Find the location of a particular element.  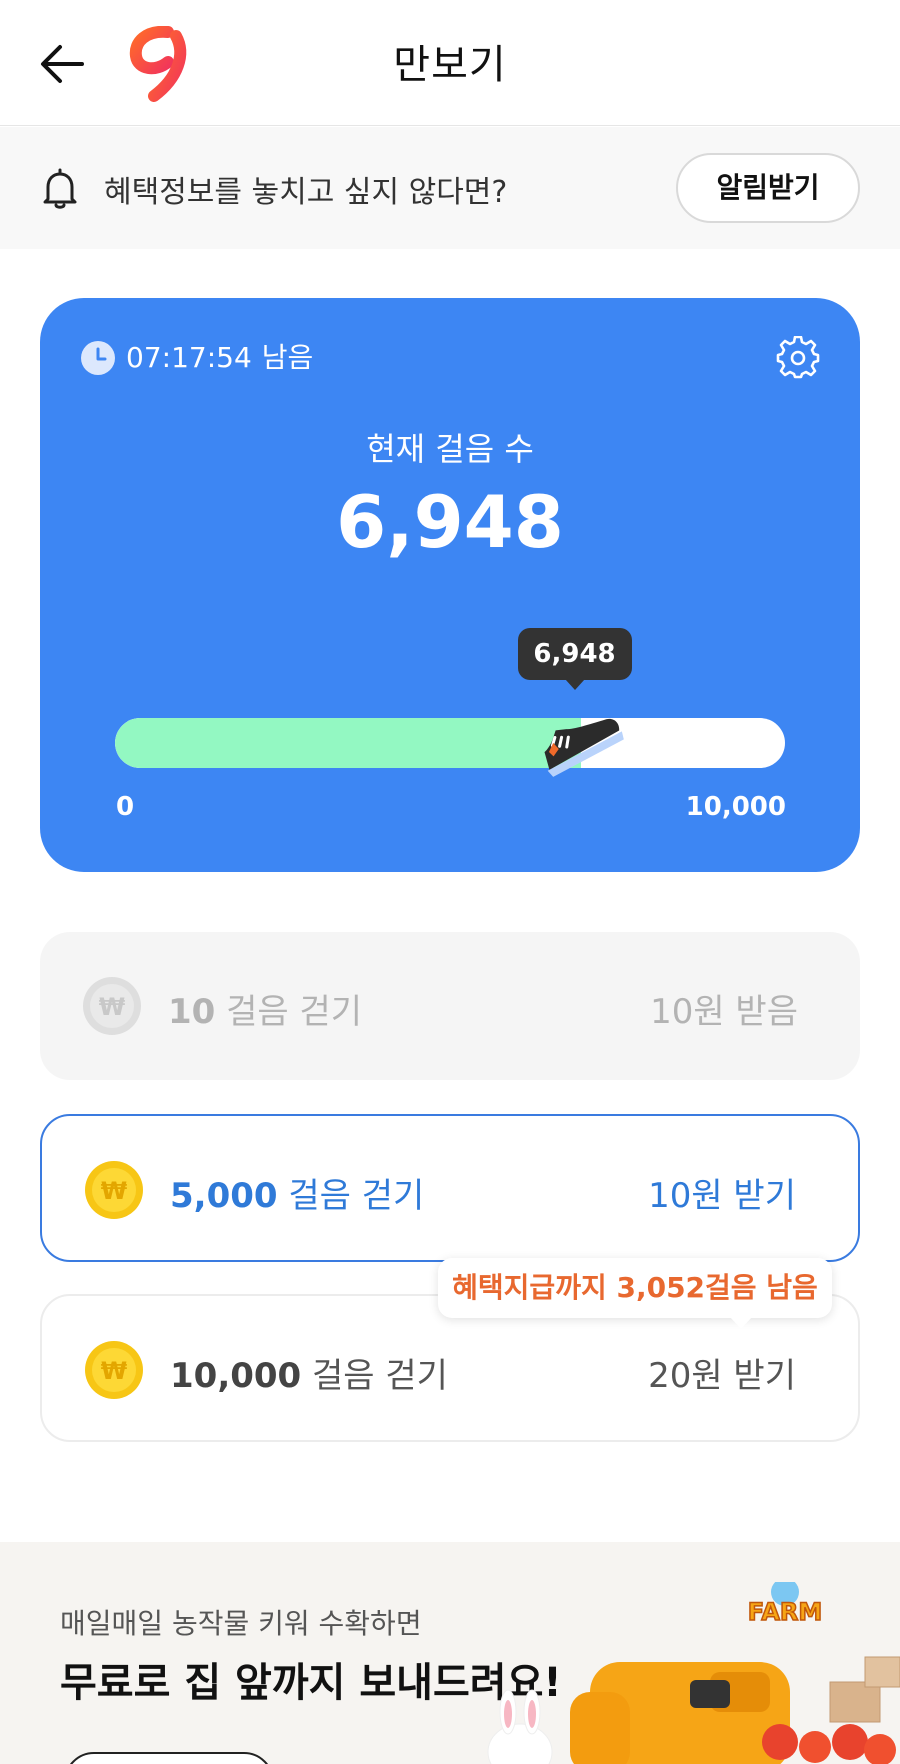

current-steps-label: 현재 걸음 수 is located at coordinates (450, 449).